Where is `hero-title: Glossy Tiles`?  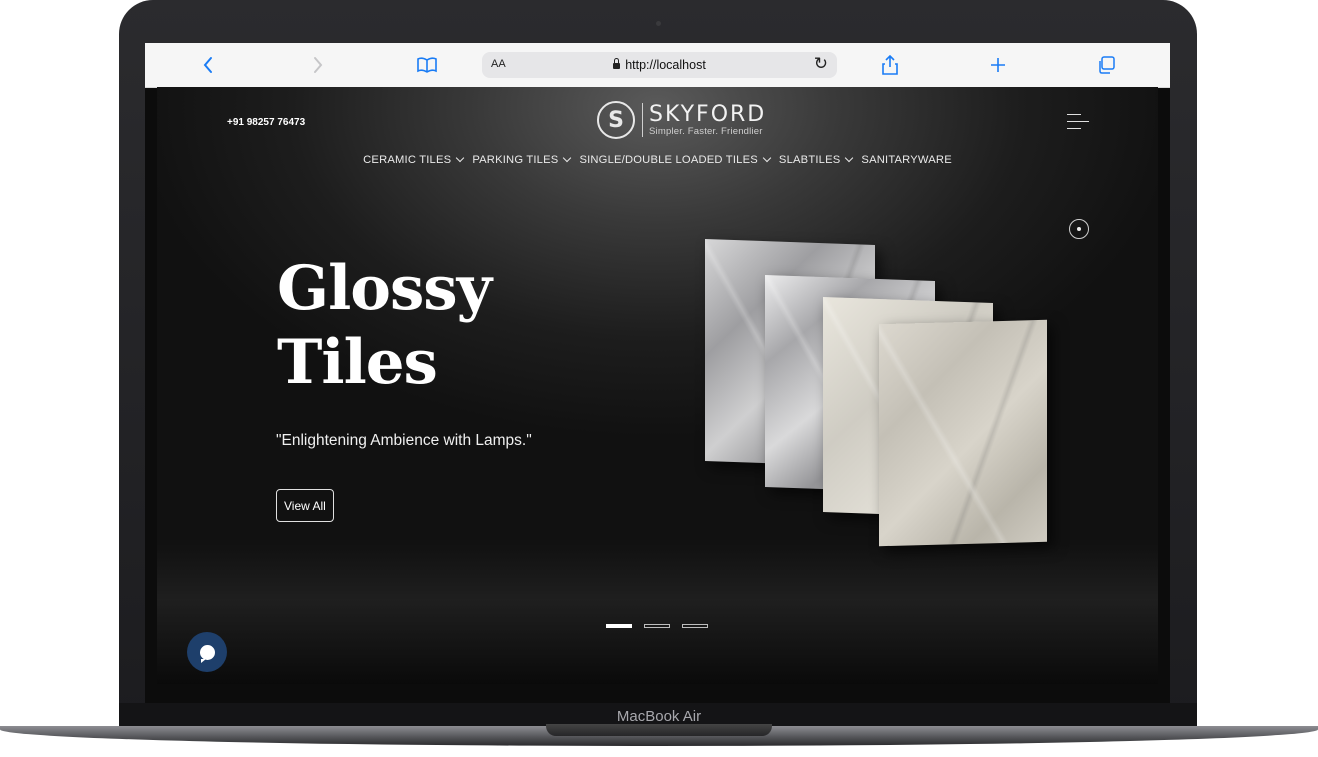 hero-title: Glossy Tiles is located at coordinates (427, 326).